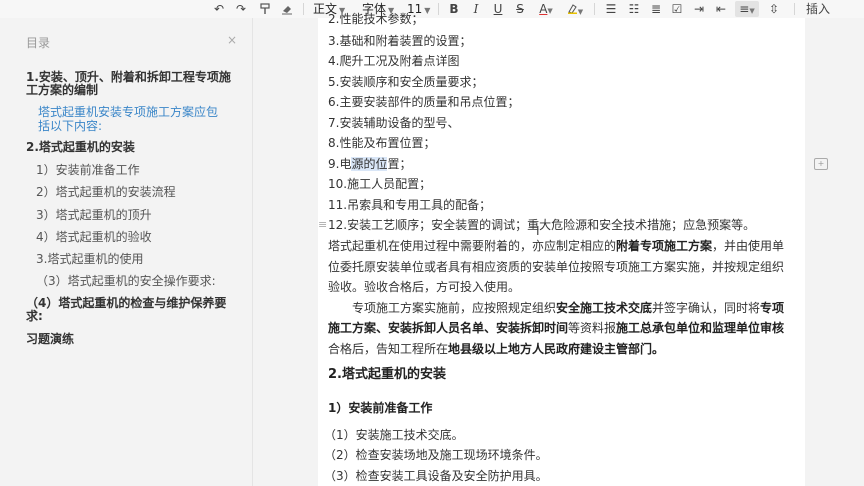 This screenshot has height=486, width=864. What do you see at coordinates (94, 237) in the screenshot?
I see `toc-item: 4）塔式起重机的验收` at bounding box center [94, 237].